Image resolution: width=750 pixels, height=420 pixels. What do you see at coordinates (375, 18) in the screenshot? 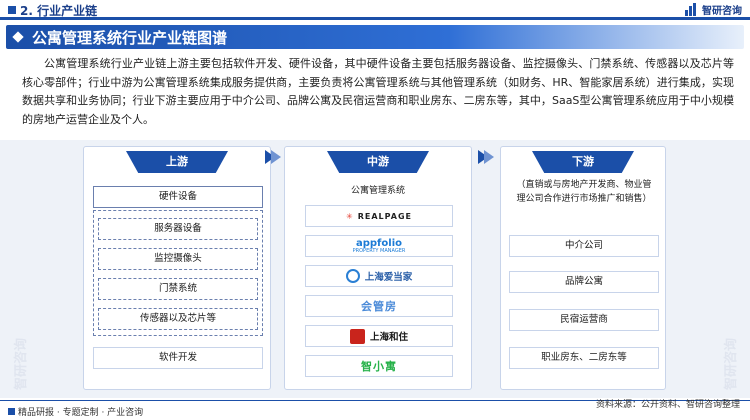
I see `header-rule` at bounding box center [375, 18].